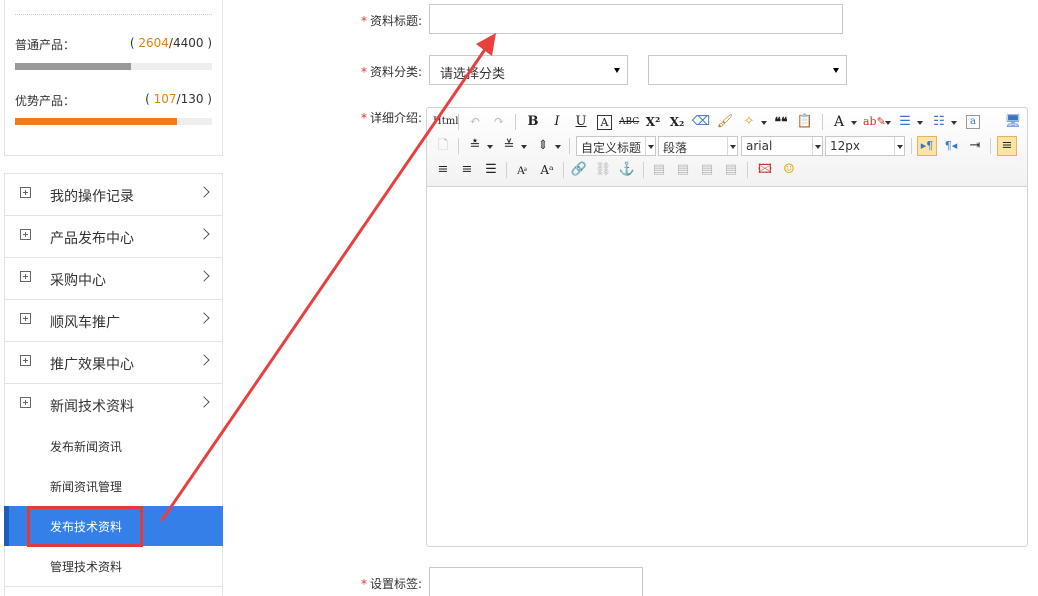 The width and height of the screenshot is (1038, 596). Describe the element at coordinates (92, 239) in the screenshot. I see `nav-label: 产品发布中心` at that location.